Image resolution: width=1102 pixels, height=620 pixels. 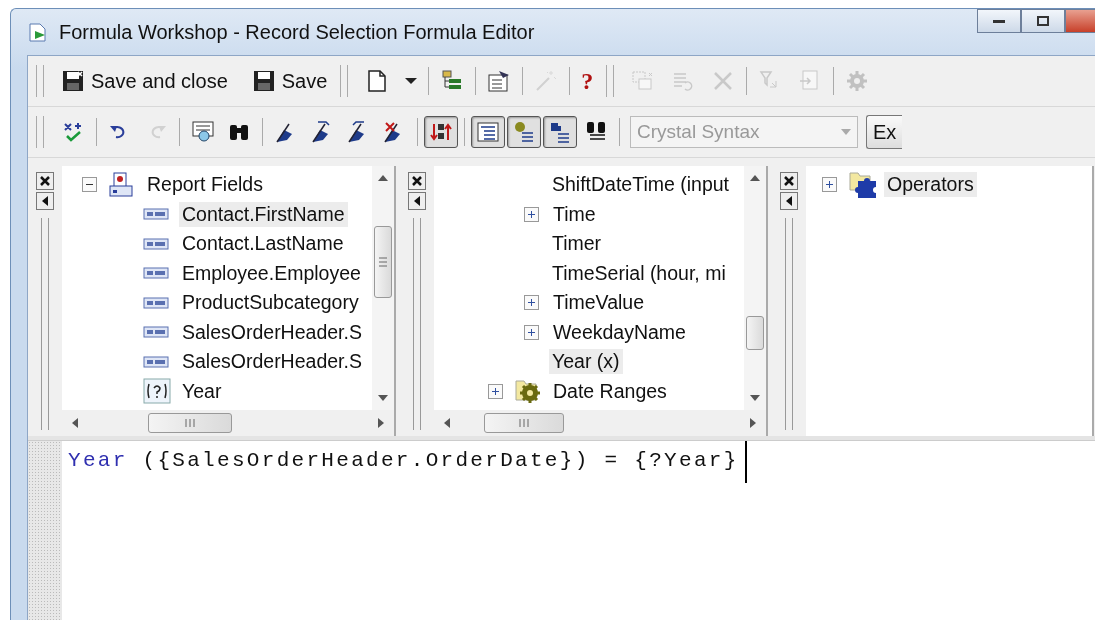 I want to click on maximize-button, so click(x=1043, y=21).